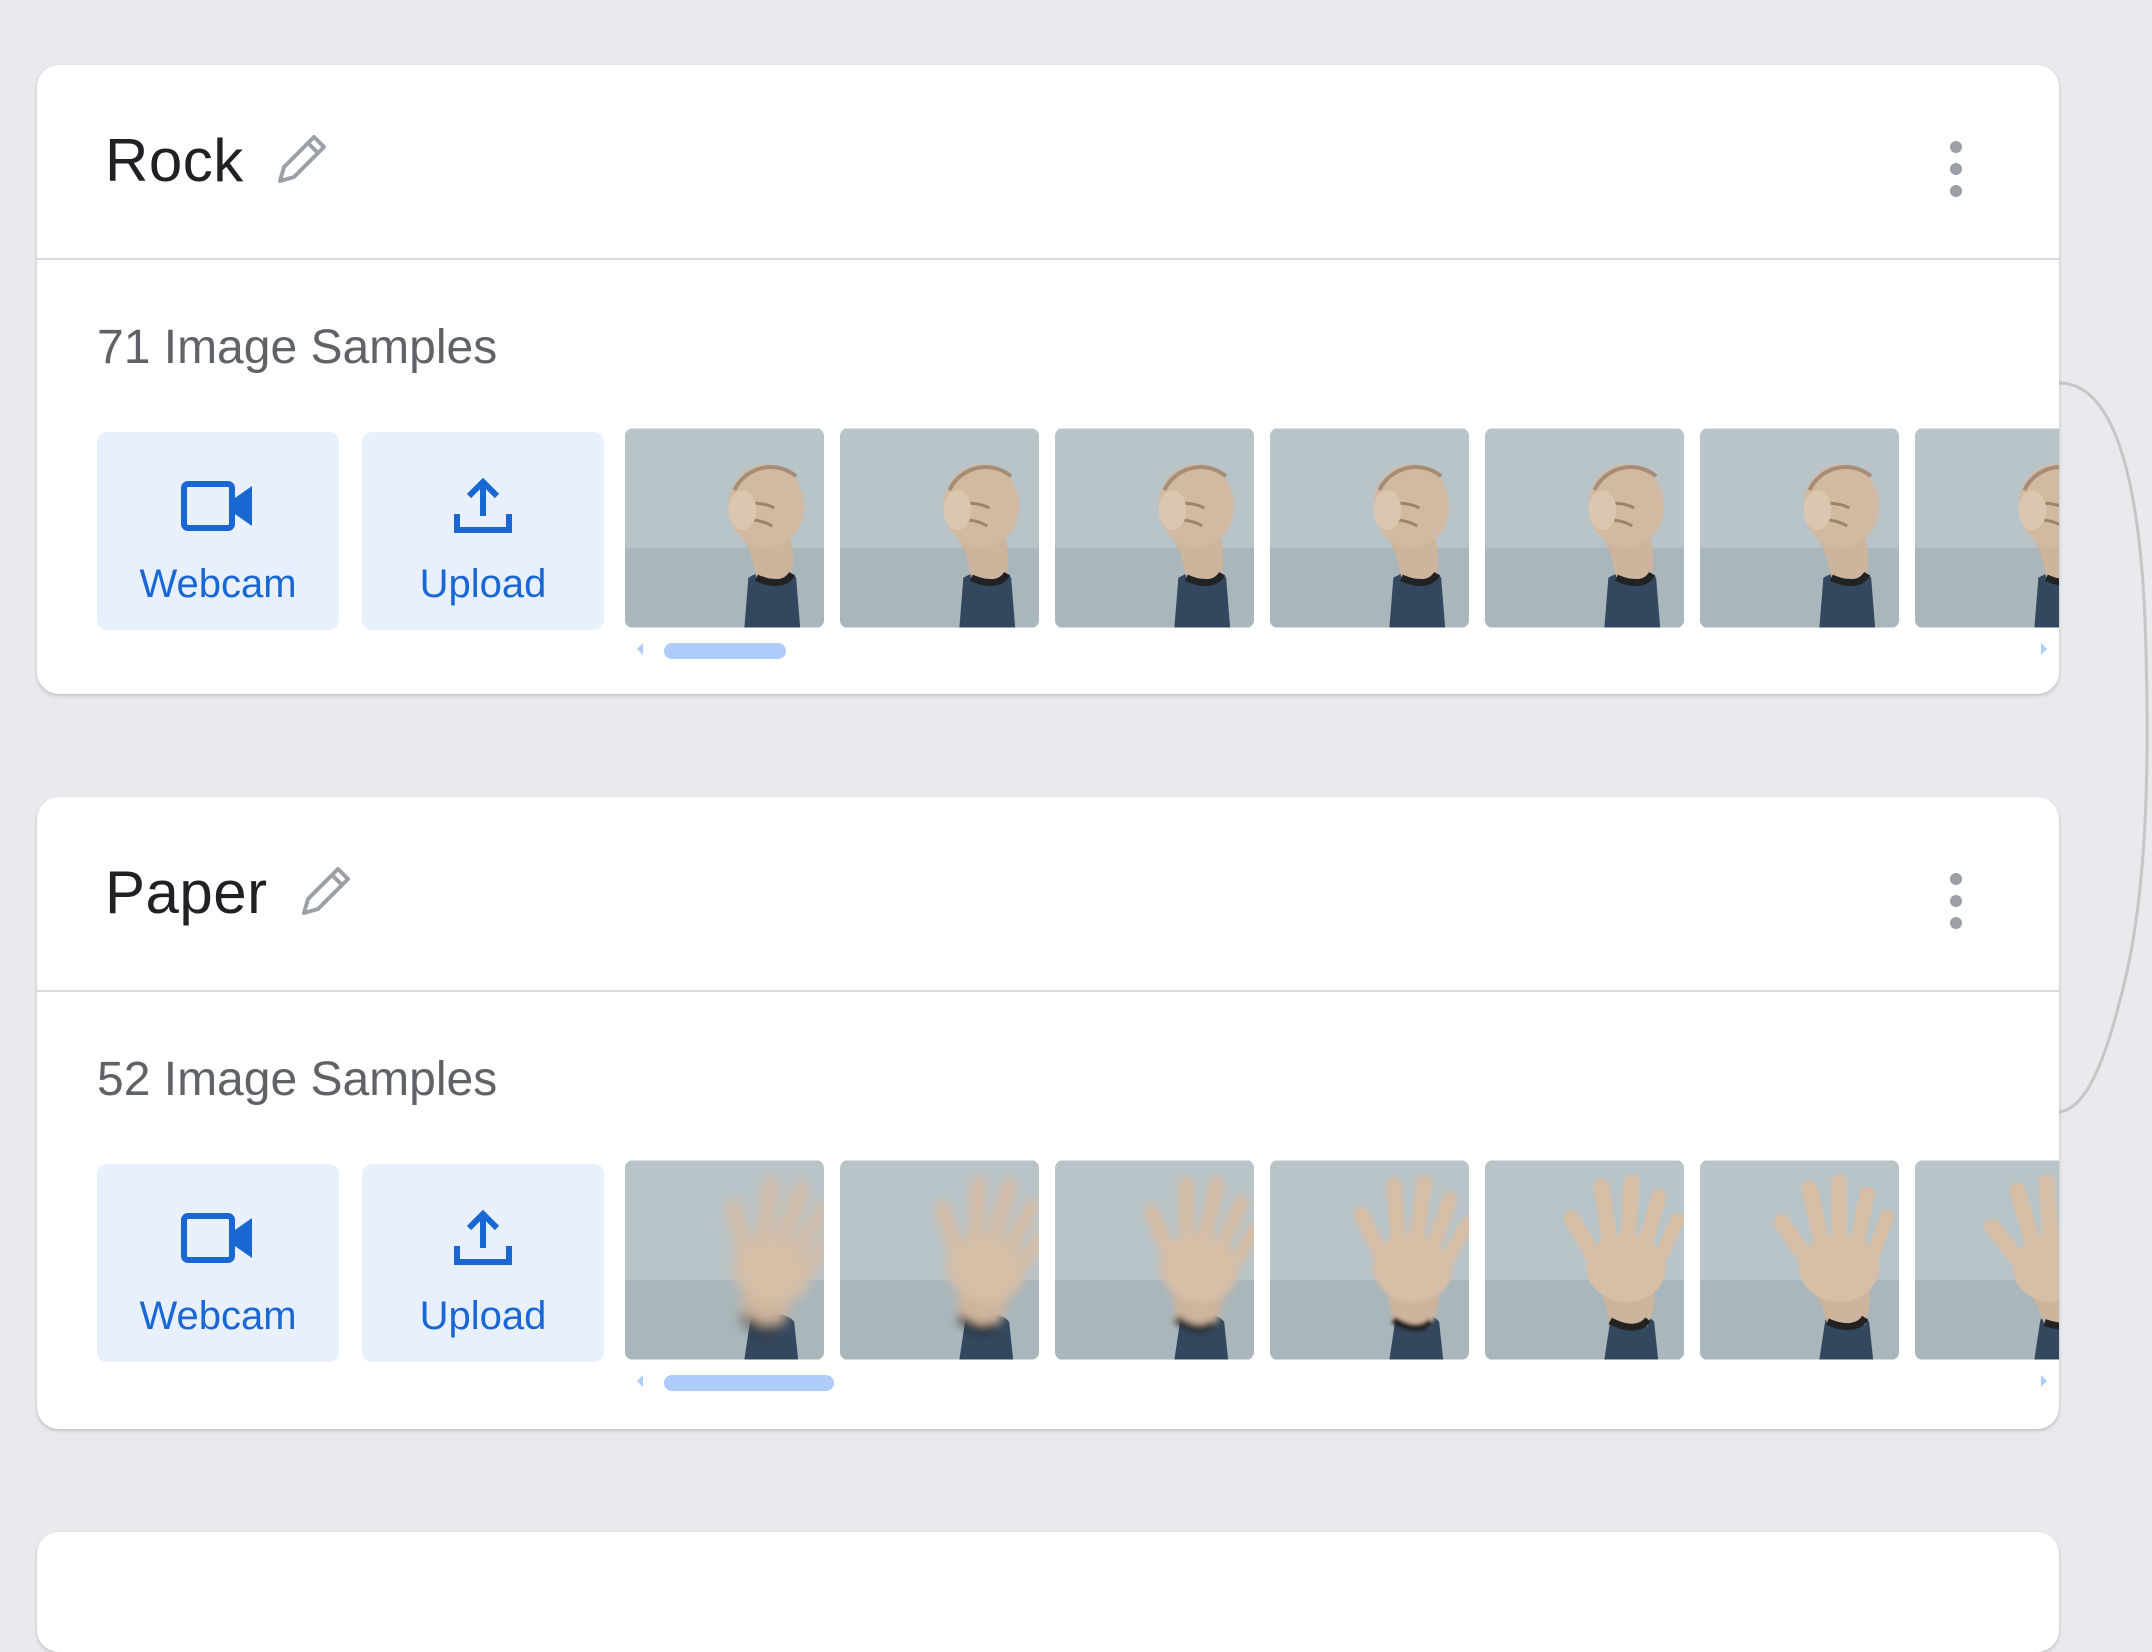  Describe the element at coordinates (1048, 894) in the screenshot. I see `class-card-header: Paper` at that location.